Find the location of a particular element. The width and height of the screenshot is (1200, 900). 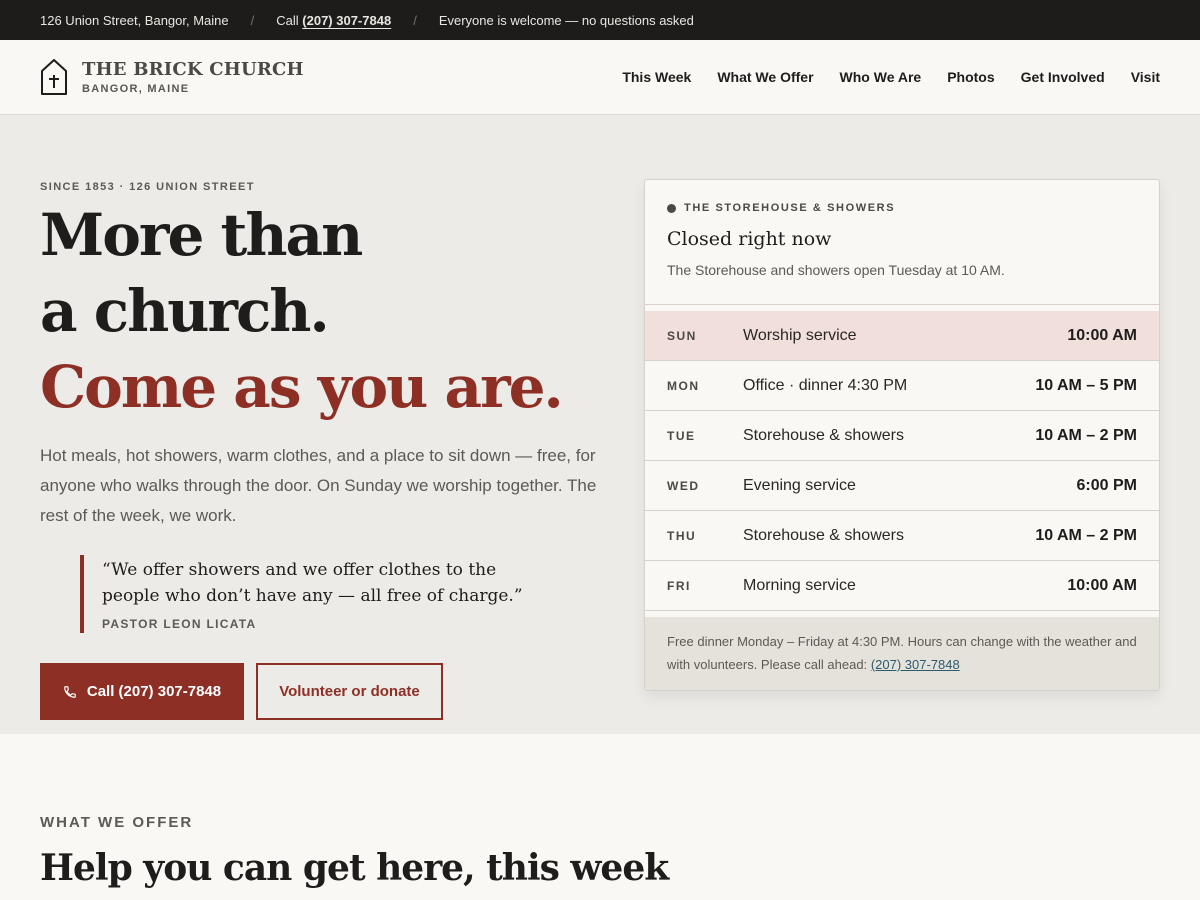

address-text: 126 Union Street, Bangor, Maine is located at coordinates (134, 20).